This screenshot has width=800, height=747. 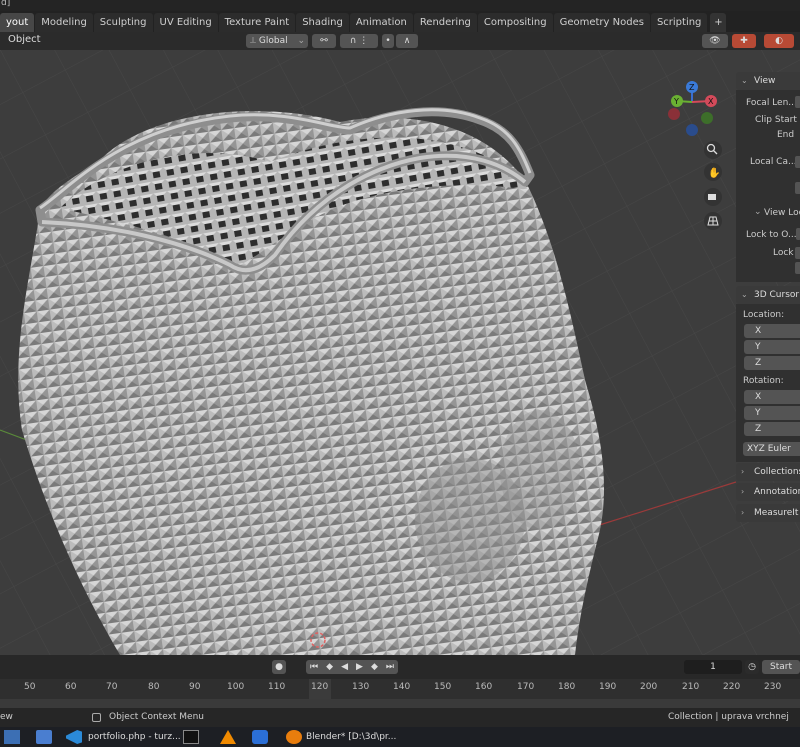 What do you see at coordinates (374, 667) in the screenshot?
I see `next-keyframe-icon: ◆` at bounding box center [374, 667].